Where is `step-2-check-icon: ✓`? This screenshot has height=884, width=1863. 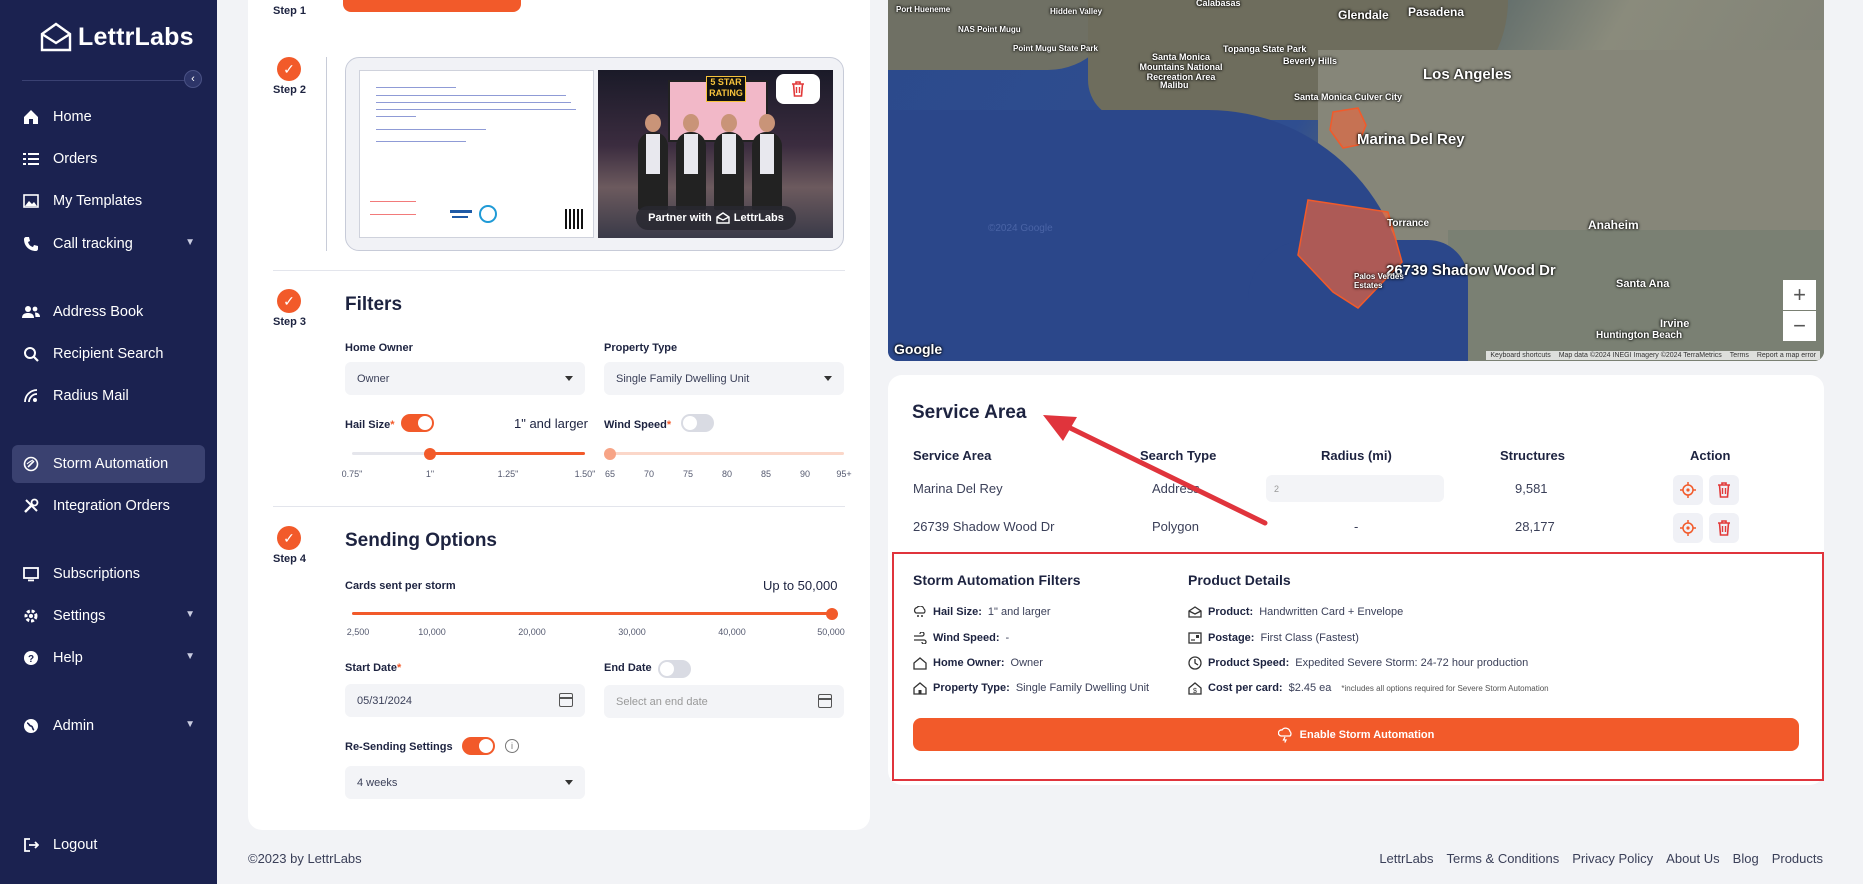 step-2-check-icon: ✓ is located at coordinates (289, 69).